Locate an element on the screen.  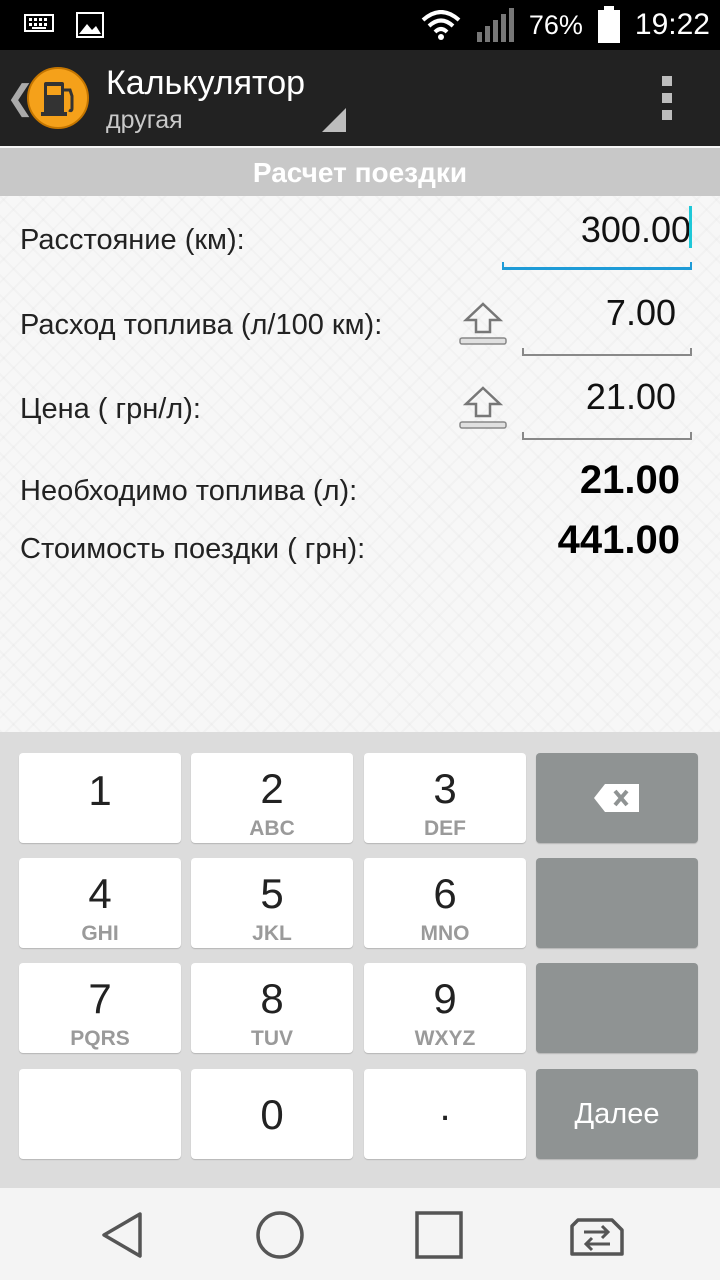
backspace-key is located at coordinates (617, 798).